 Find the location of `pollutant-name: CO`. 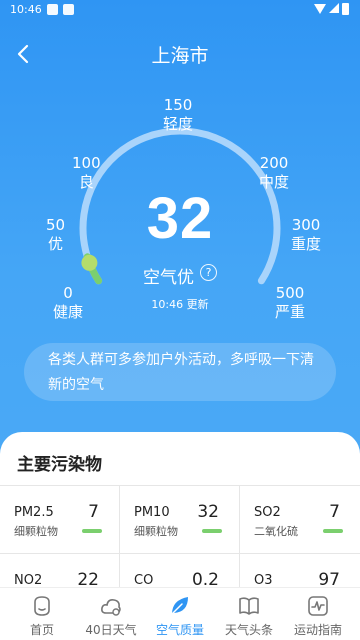

pollutant-name: CO is located at coordinates (144, 580).